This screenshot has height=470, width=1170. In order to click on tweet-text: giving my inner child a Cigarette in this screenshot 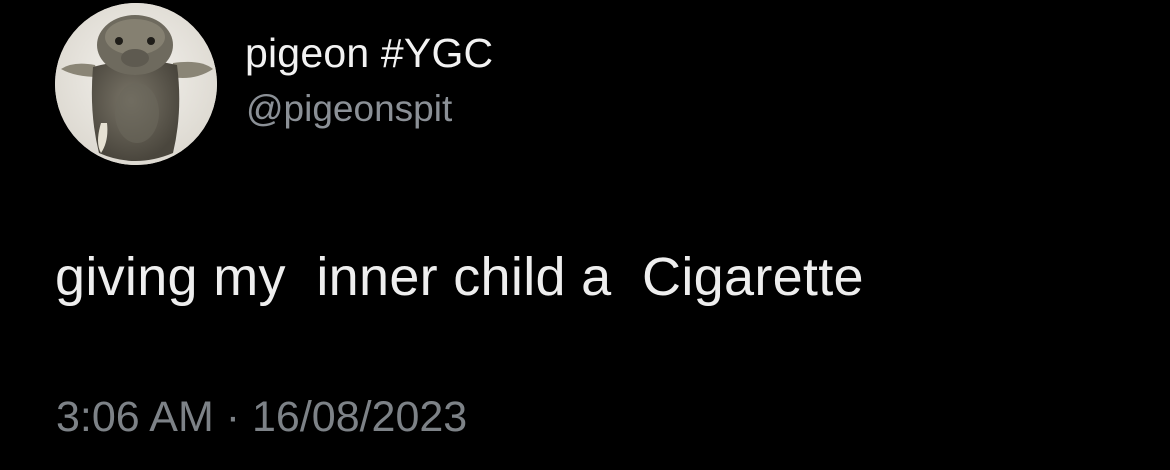, I will do `click(459, 277)`.